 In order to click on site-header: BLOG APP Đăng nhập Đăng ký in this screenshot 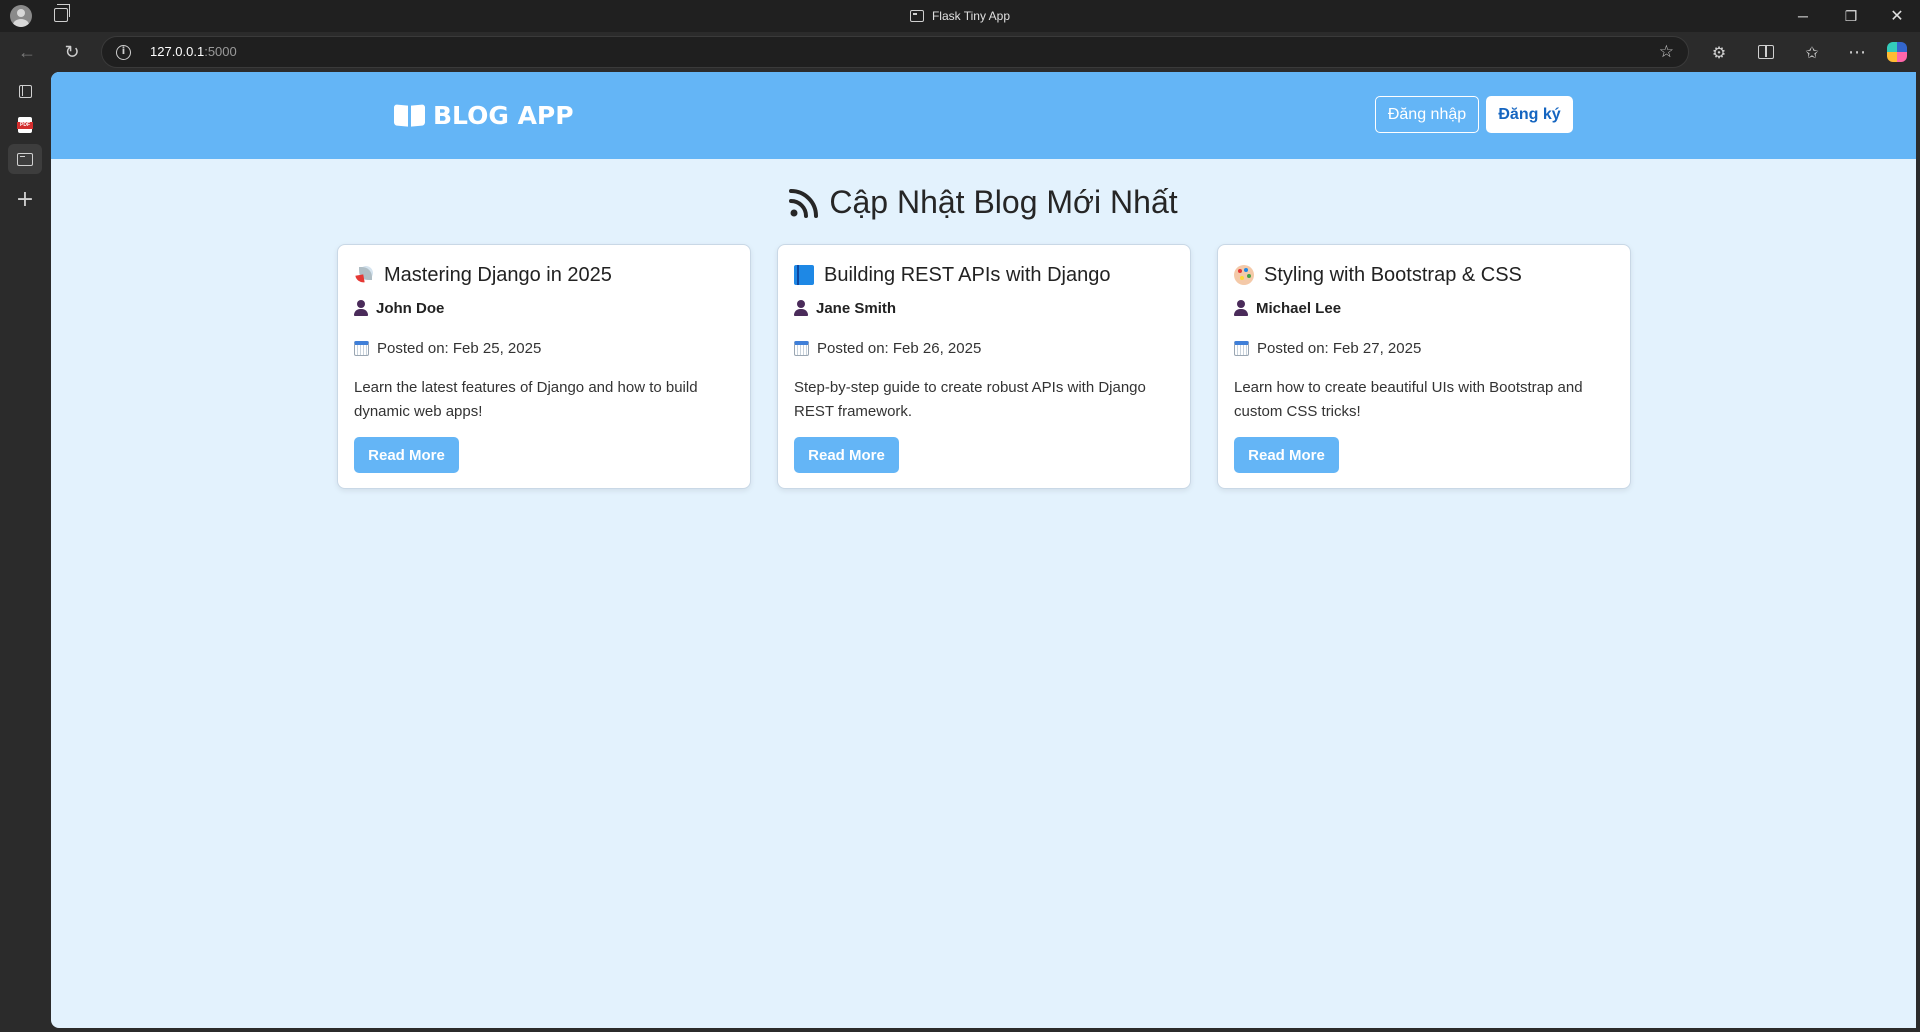, I will do `click(983, 115)`.